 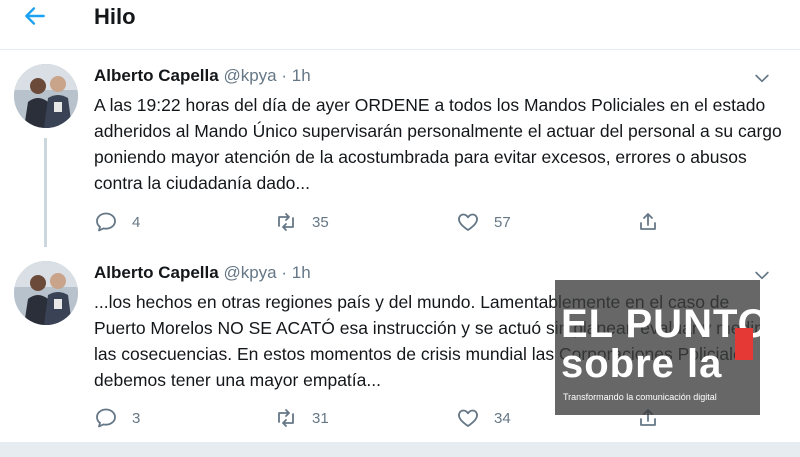 I want to click on reply-button: 3, so click(x=117, y=418).